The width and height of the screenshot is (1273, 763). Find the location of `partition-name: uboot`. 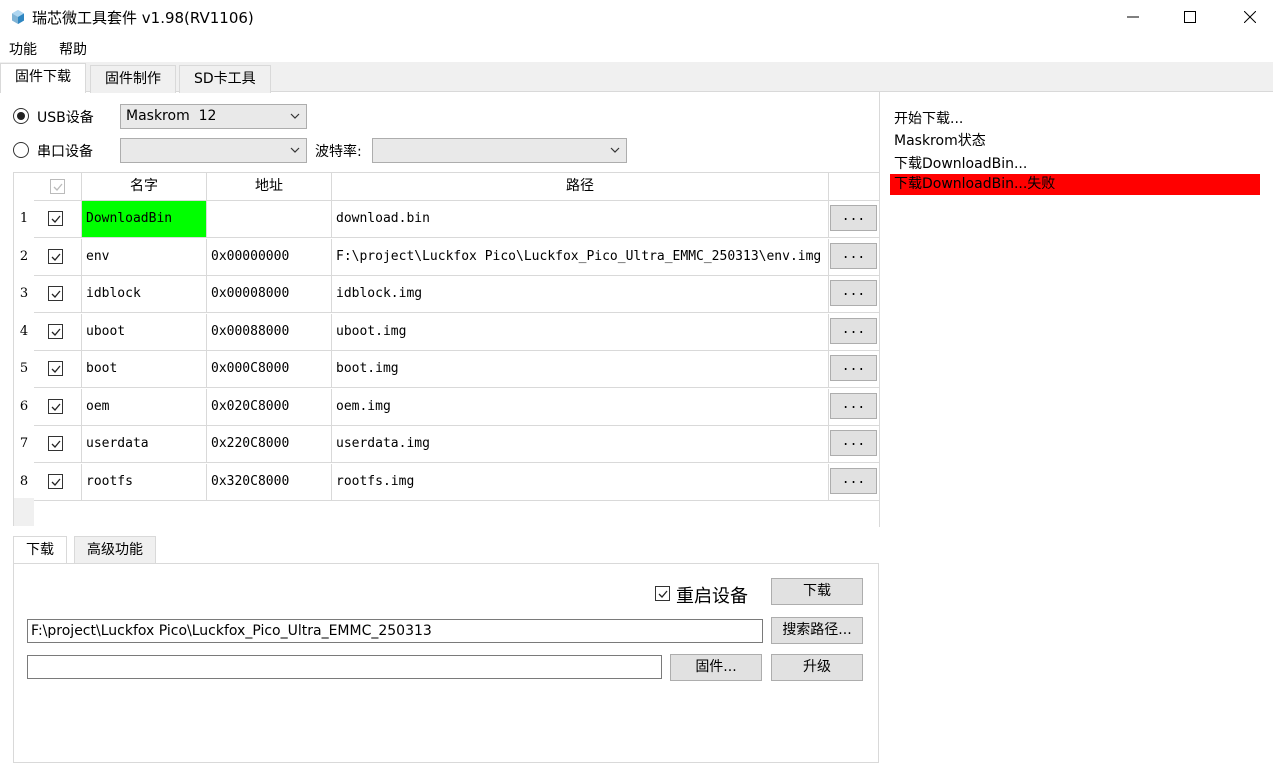

partition-name: uboot is located at coordinates (144, 332).